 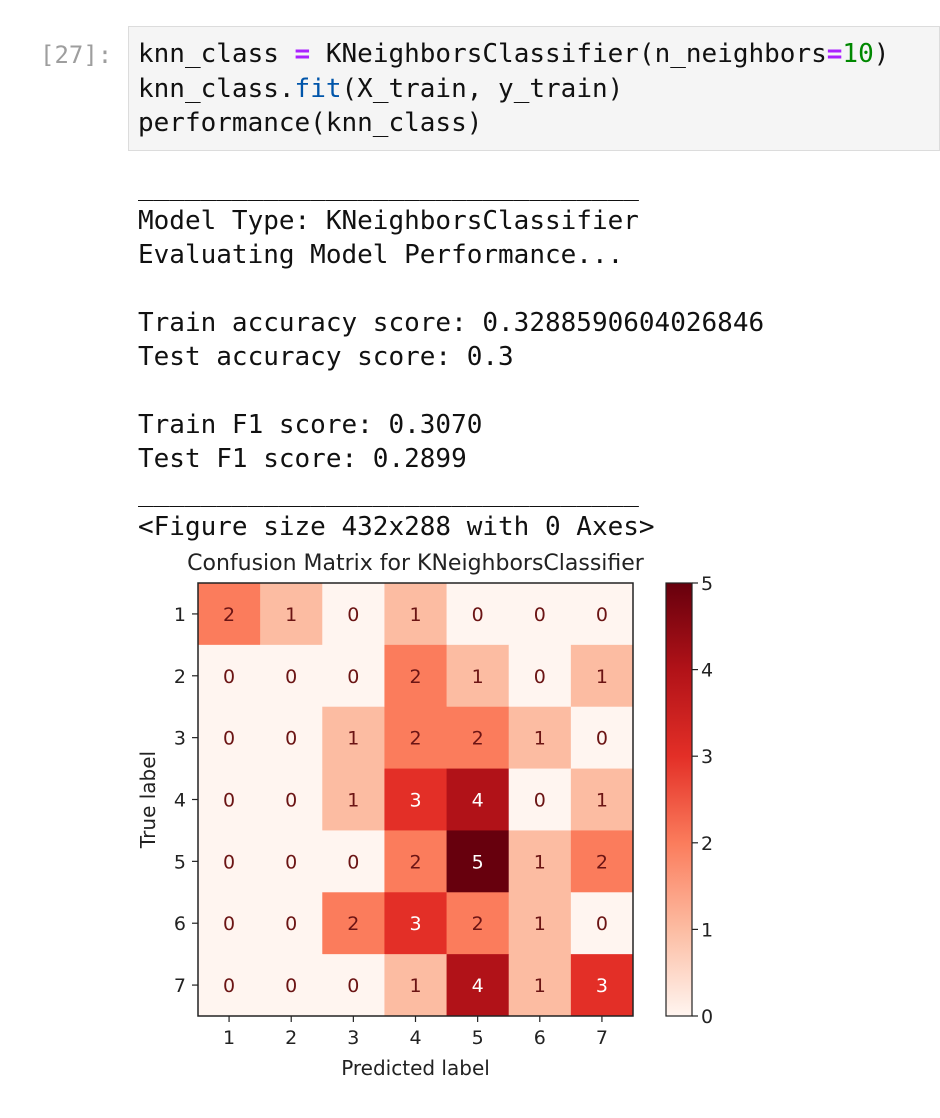 What do you see at coordinates (381, 88) in the screenshot?
I see `code-line-2: knn_class.fit(X_train, y_train)` at bounding box center [381, 88].